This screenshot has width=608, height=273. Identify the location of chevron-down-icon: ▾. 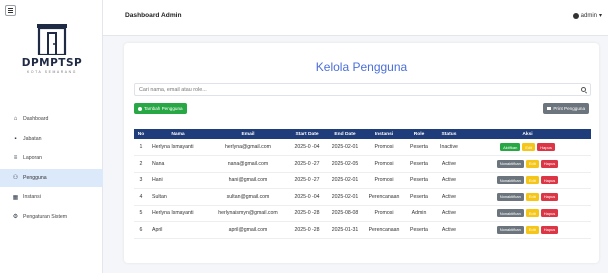
(600, 16).